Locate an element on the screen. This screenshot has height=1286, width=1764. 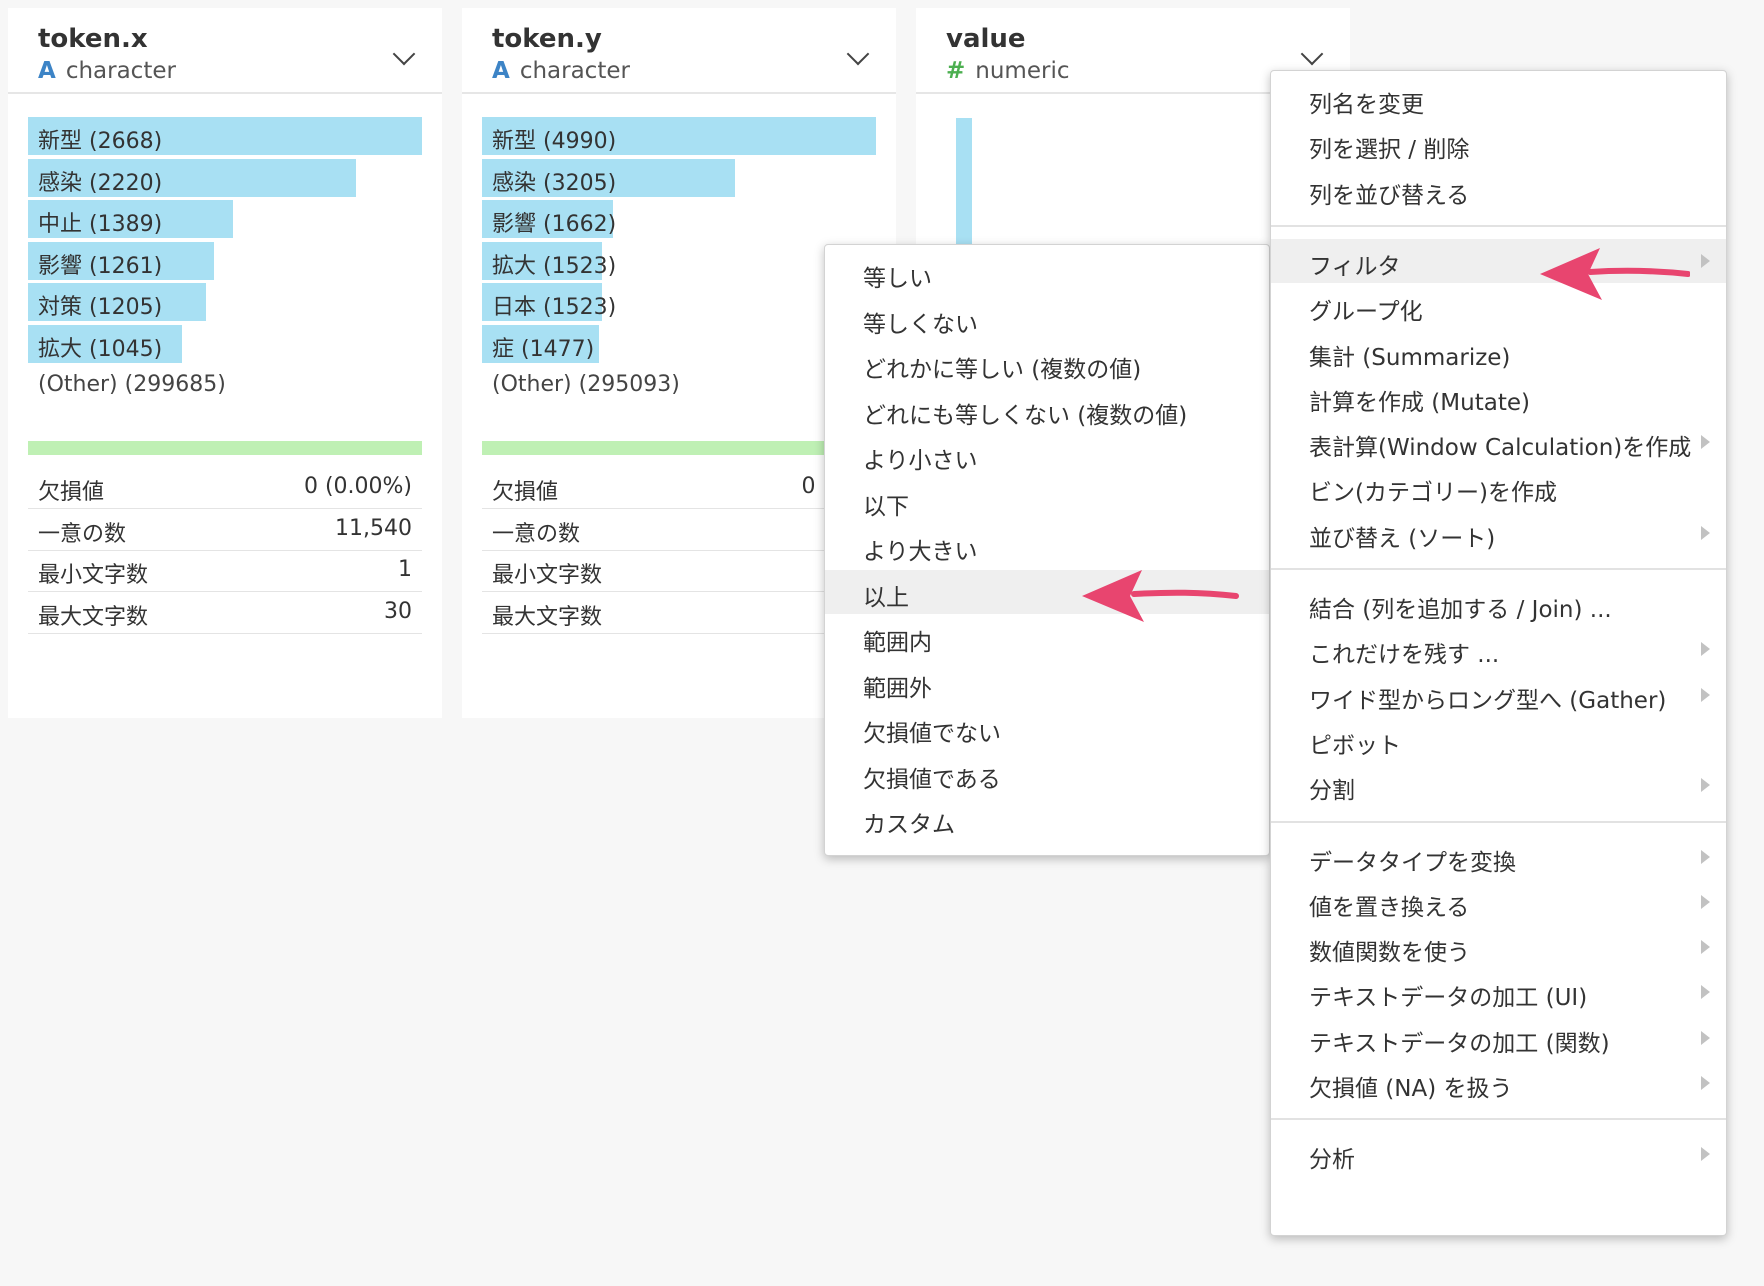
filter-menu-item: 欠損値でない is located at coordinates (1047, 728).